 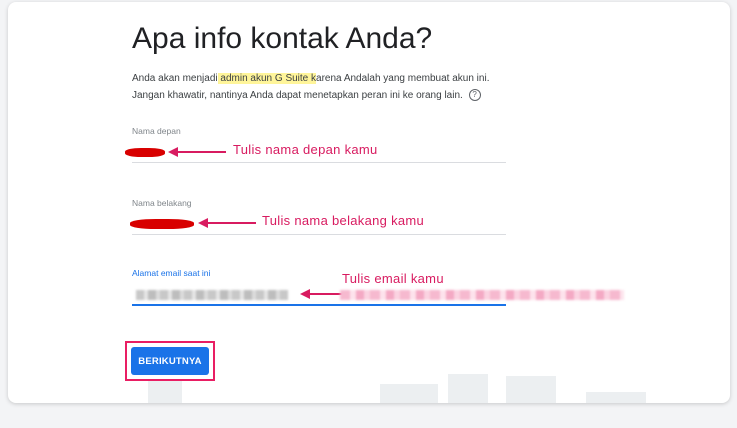 What do you see at coordinates (170, 361) in the screenshot?
I see `next-button: BERIKUTNYA` at bounding box center [170, 361].